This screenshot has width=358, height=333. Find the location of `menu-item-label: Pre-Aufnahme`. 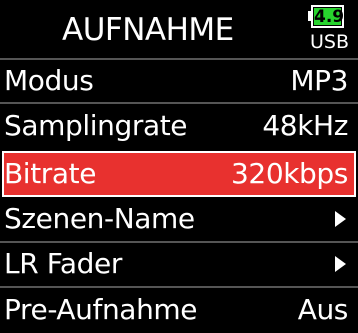

menu-item-label: Pre-Aufnahme is located at coordinates (101, 309).